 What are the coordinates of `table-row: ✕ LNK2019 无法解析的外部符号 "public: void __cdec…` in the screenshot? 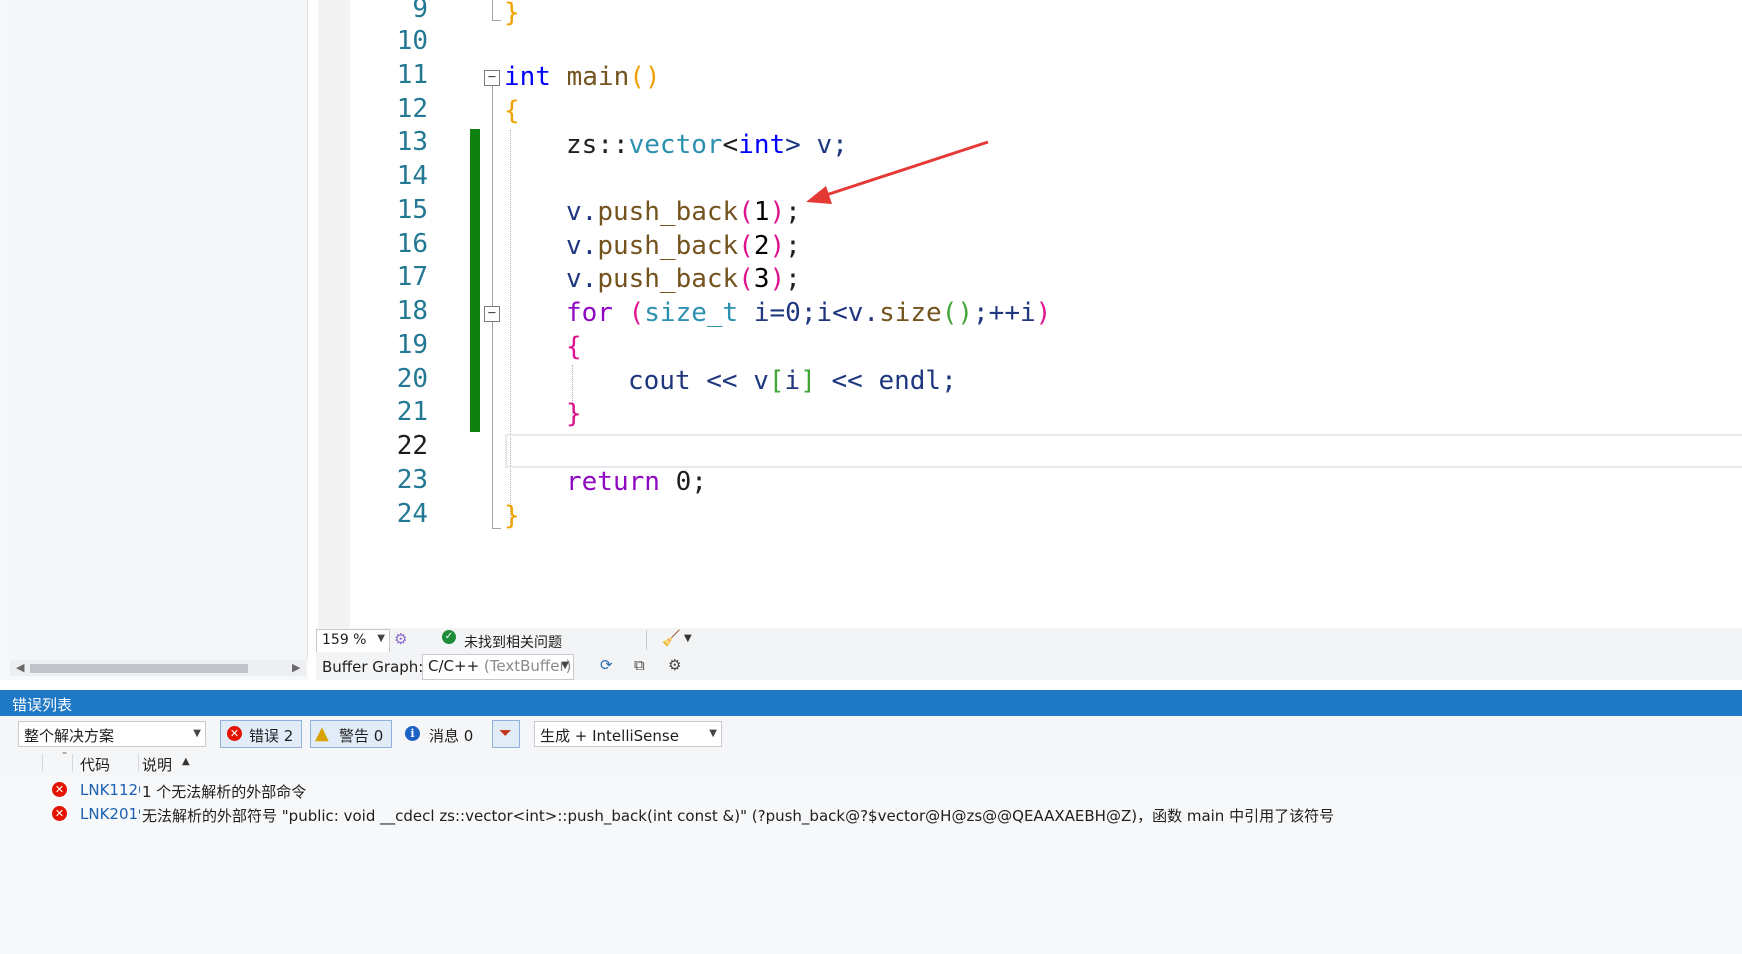 It's located at (871, 814).